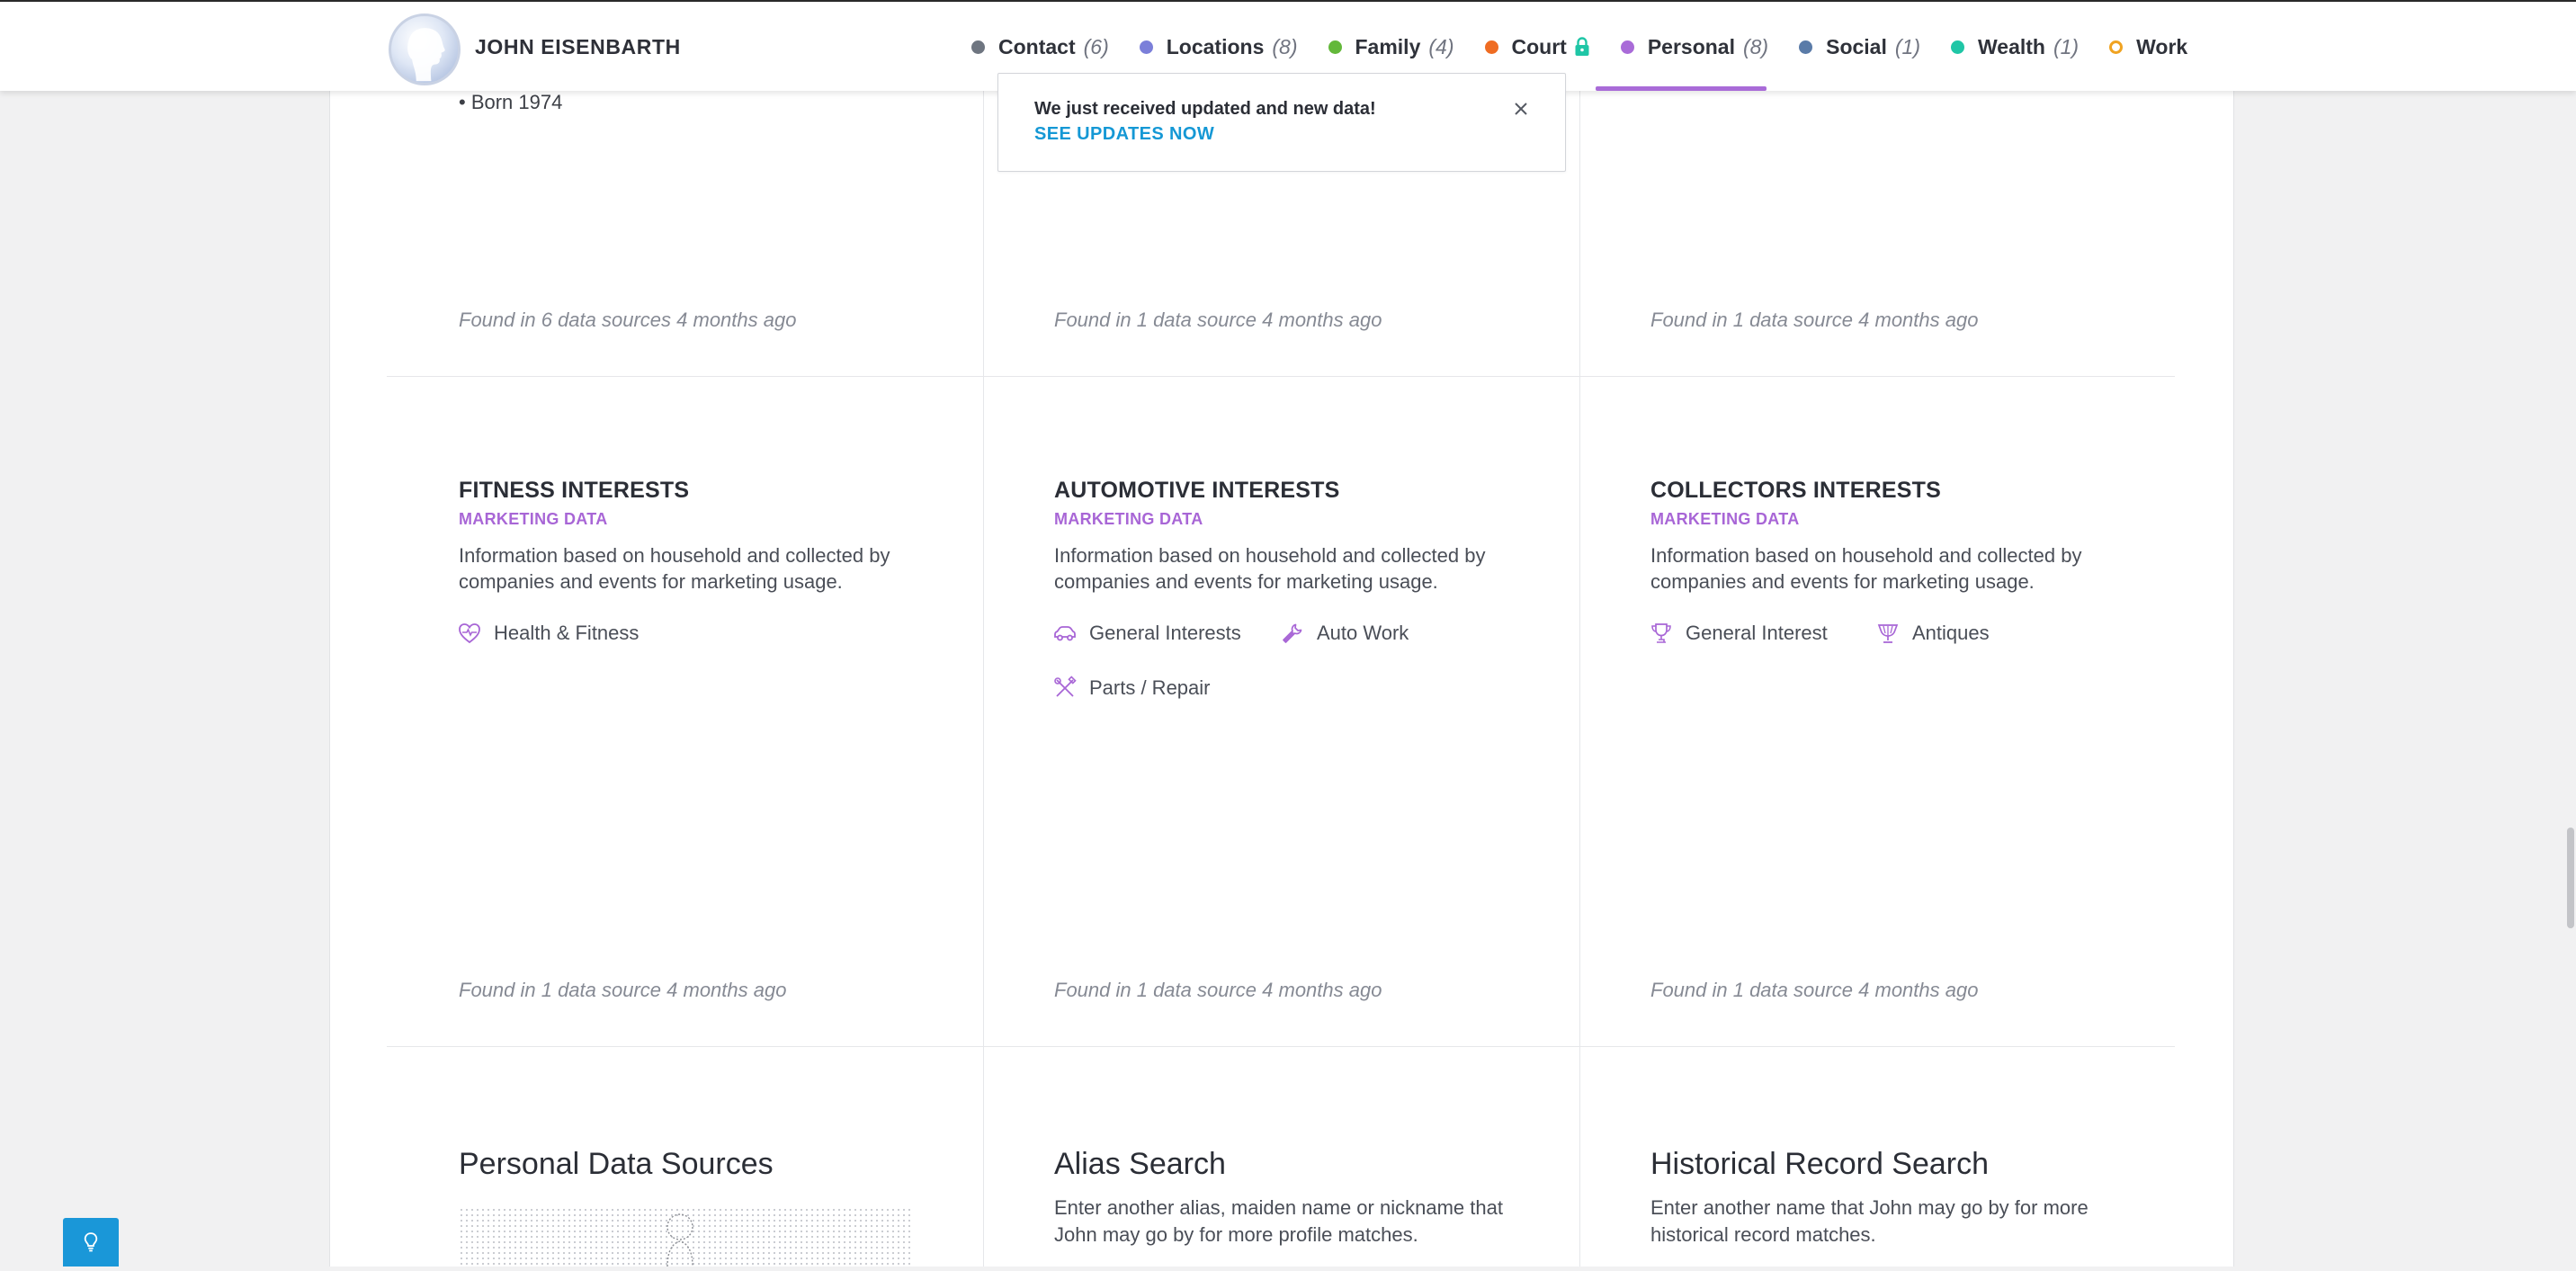  What do you see at coordinates (1820, 1164) in the screenshot?
I see `historical-record-search-title: Historical Record Search` at bounding box center [1820, 1164].